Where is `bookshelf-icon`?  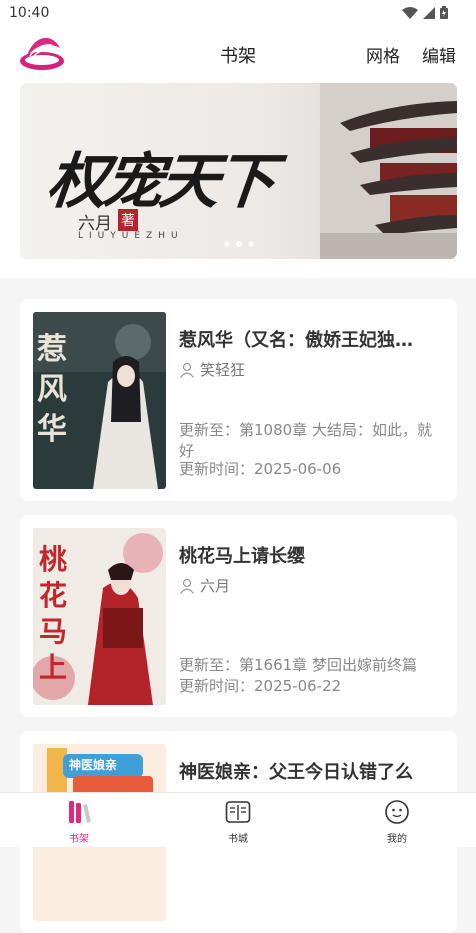 bookshelf-icon is located at coordinates (80, 812).